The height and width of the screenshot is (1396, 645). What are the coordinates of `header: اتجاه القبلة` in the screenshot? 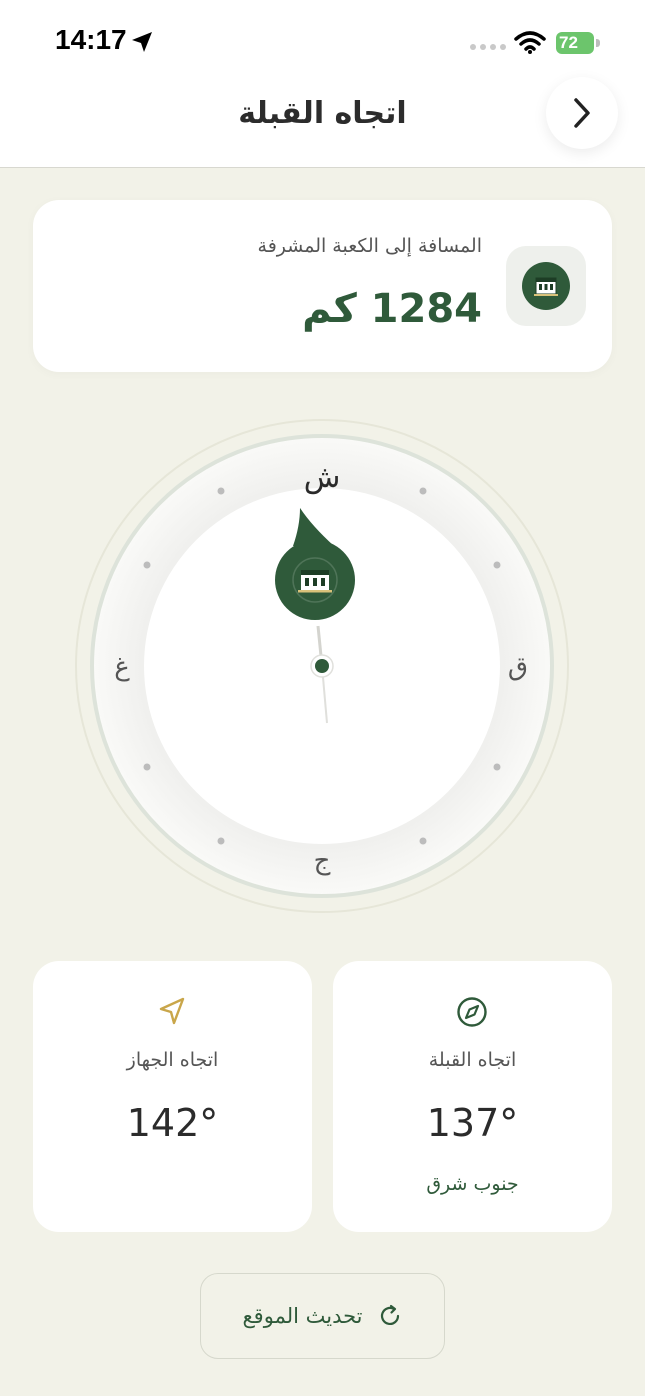 It's located at (322, 122).